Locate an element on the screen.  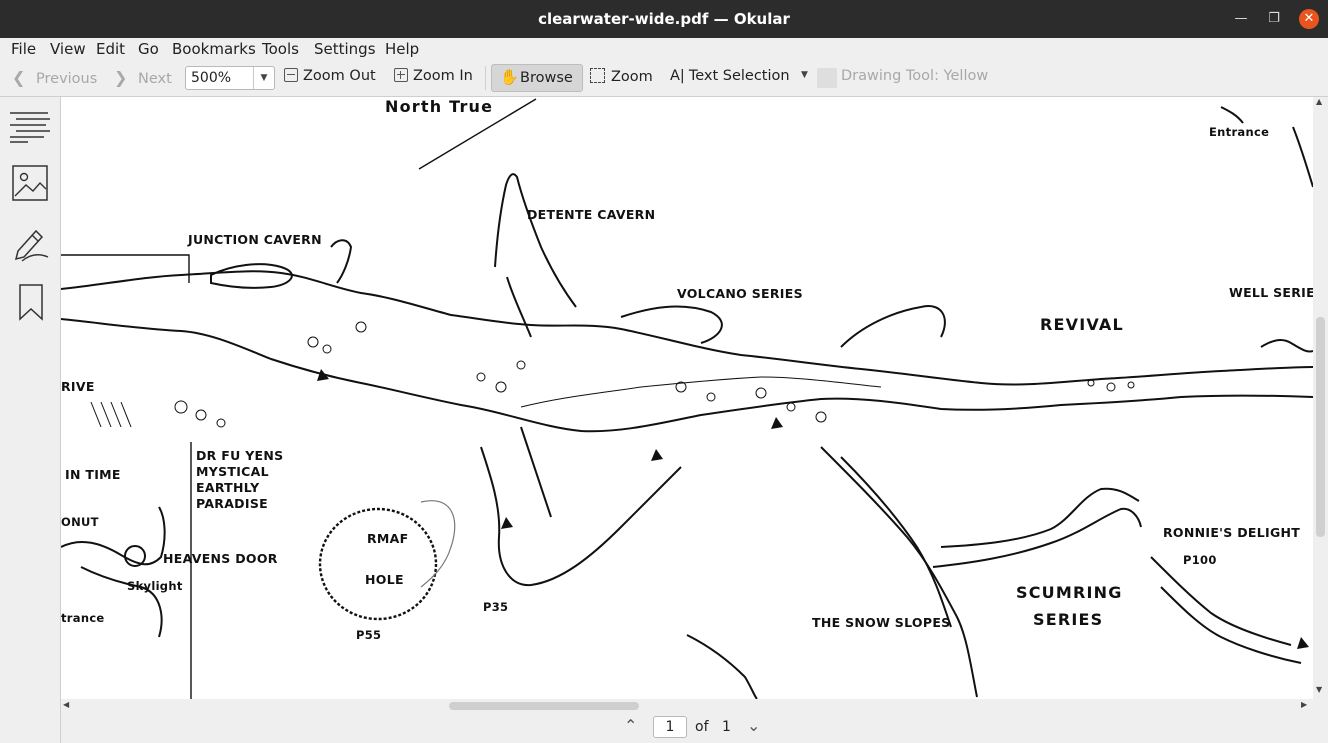
toolbar-separator is located at coordinates (485, 78).